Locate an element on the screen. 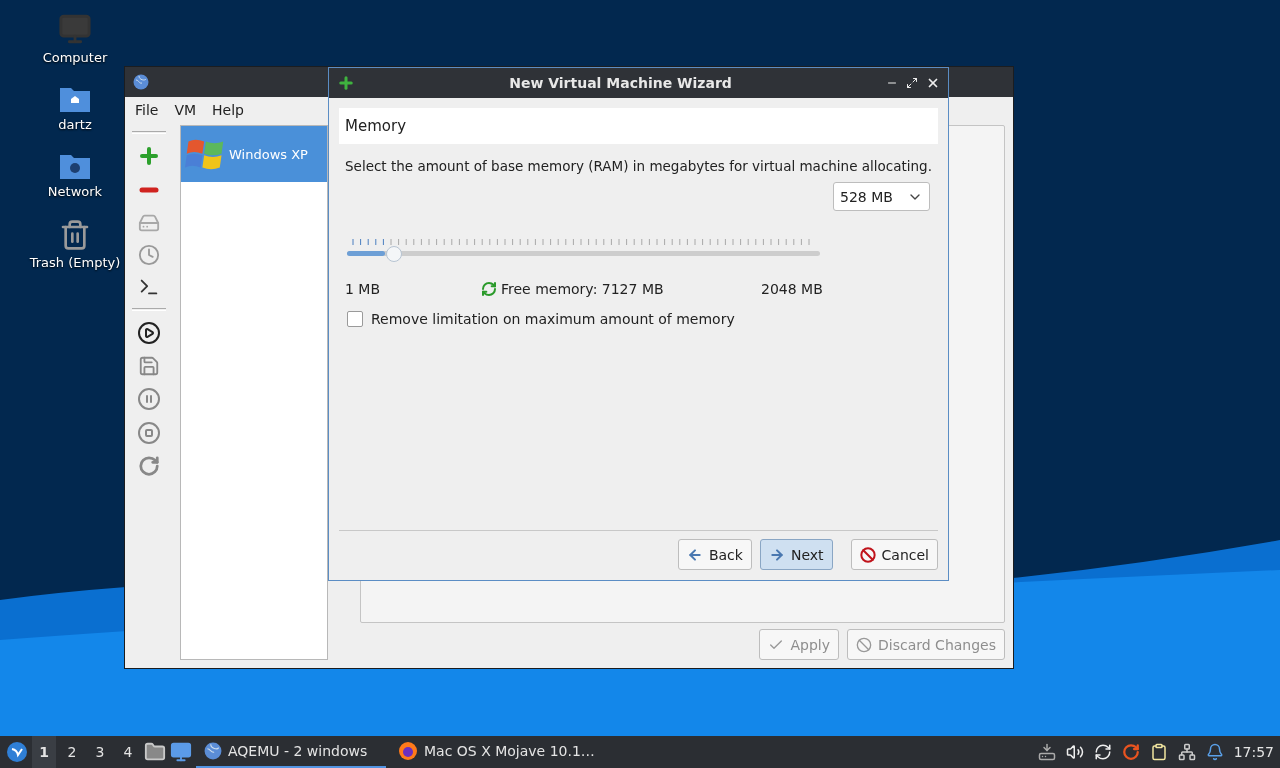 The image size is (1280, 768). back-button: Back is located at coordinates (714, 554).